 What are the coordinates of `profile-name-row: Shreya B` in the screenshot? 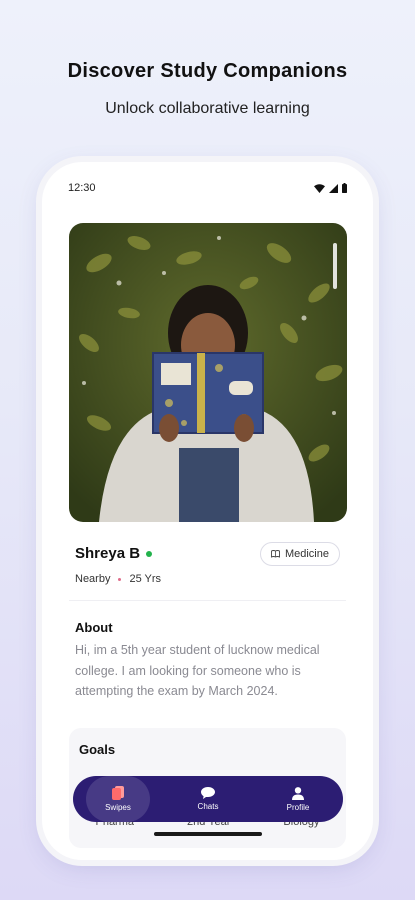 It's located at (114, 553).